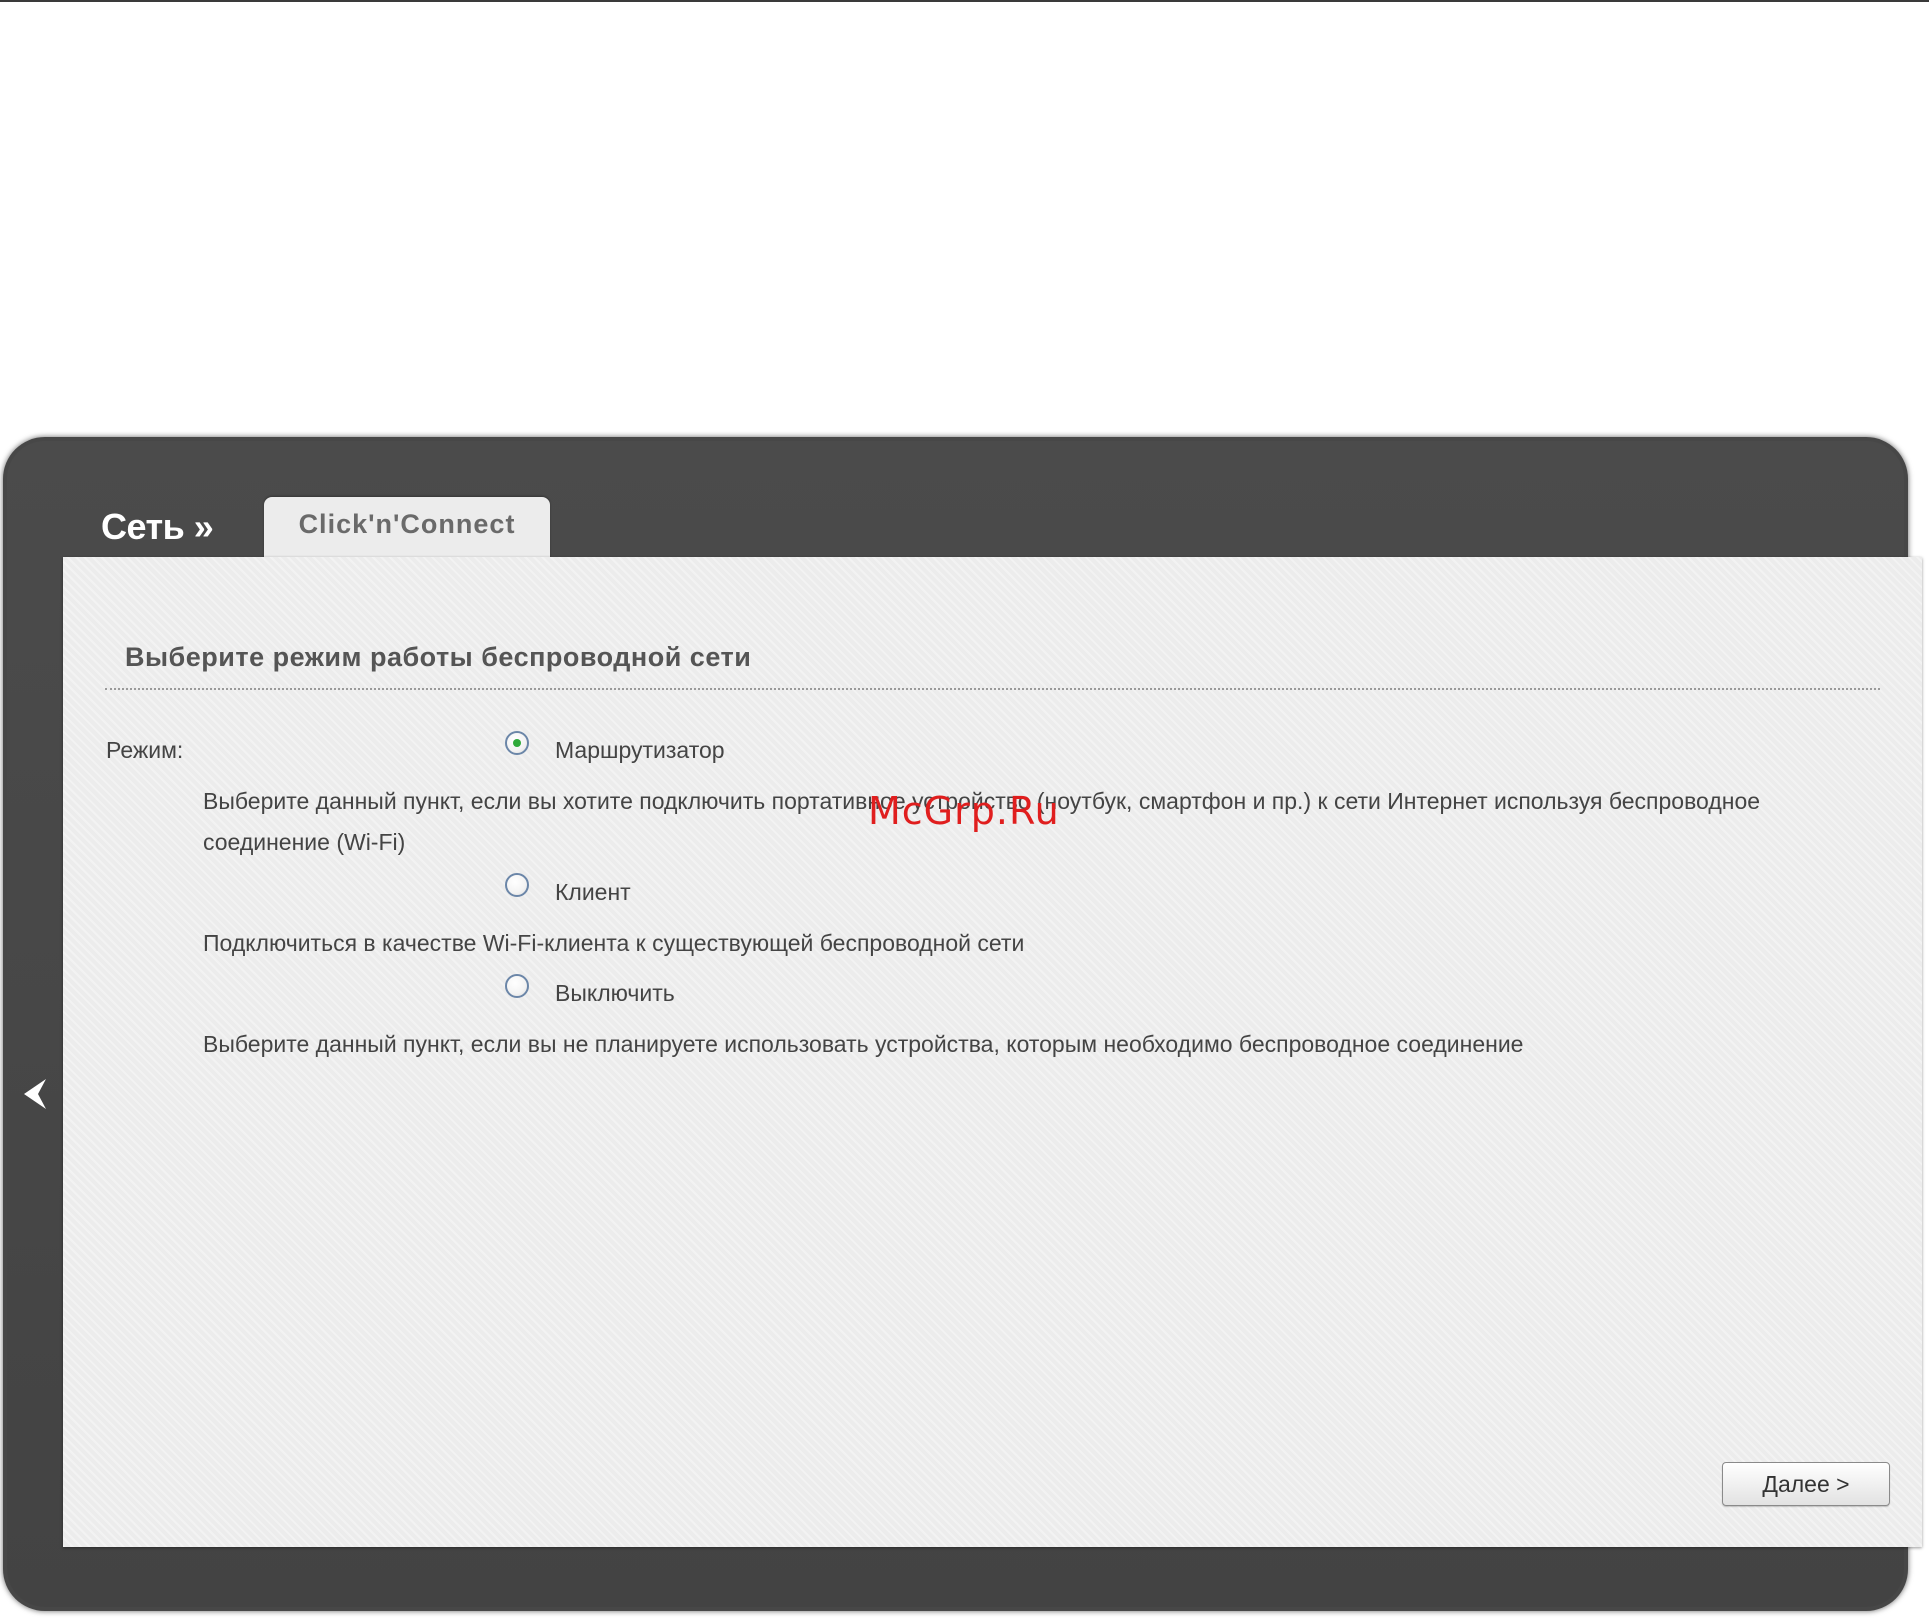 Image resolution: width=1929 pixels, height=1623 pixels. I want to click on option-label-router: Маршрутизатор, so click(640, 750).